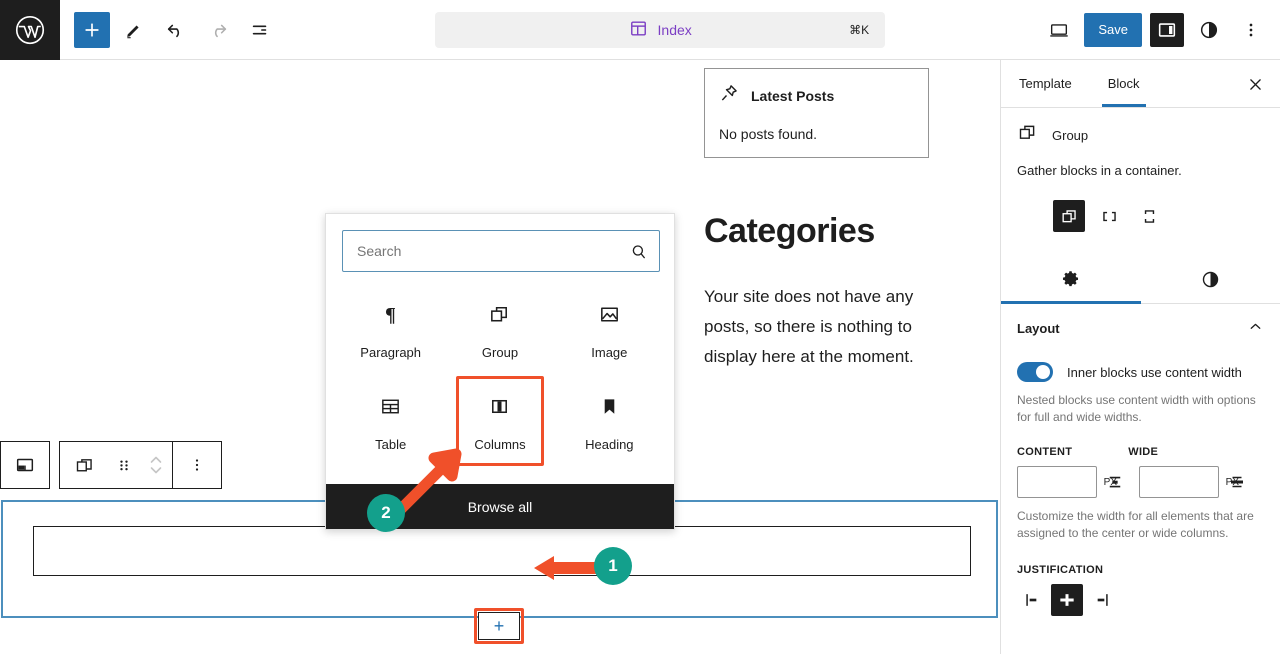 This screenshot has width=1280, height=654. Describe the element at coordinates (1255, 84) in the screenshot. I see `close-icon` at that location.